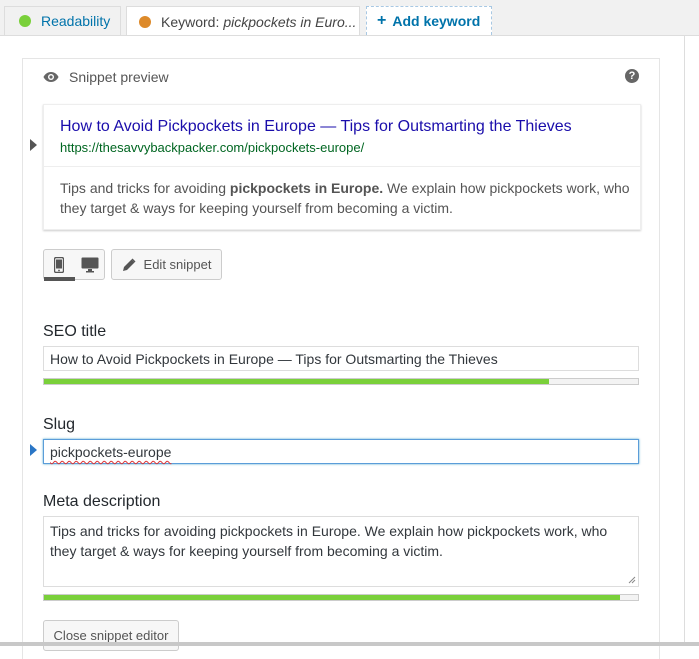 Image resolution: width=699 pixels, height=659 pixels. I want to click on meta-description-label: Meta description, so click(102, 501).